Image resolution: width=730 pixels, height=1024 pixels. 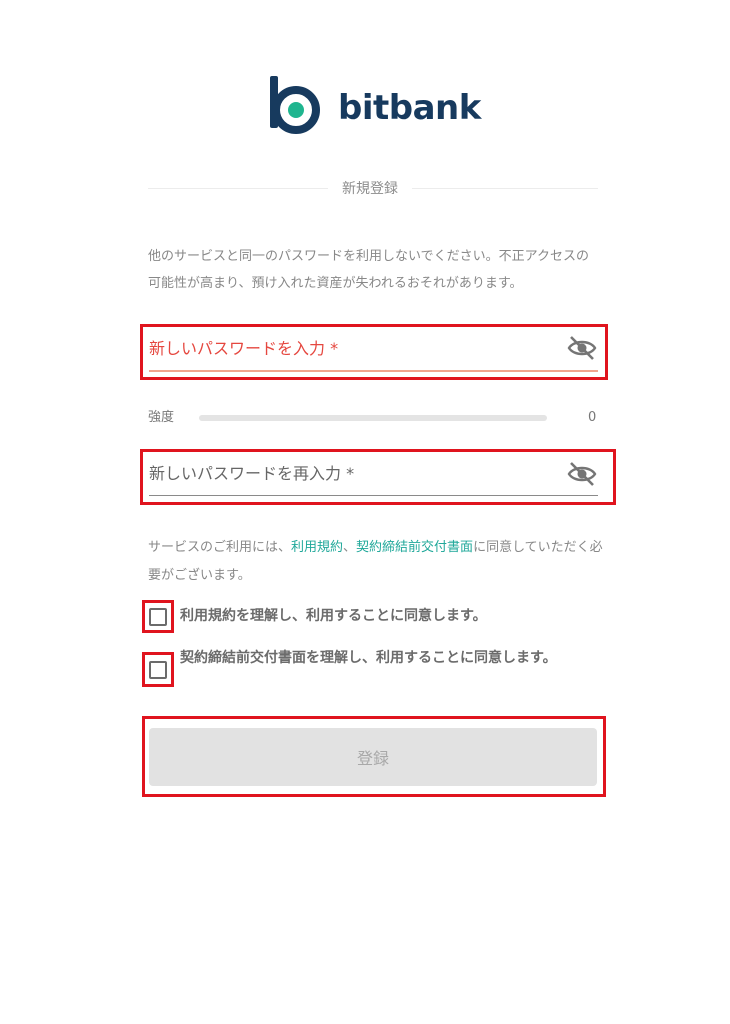 What do you see at coordinates (243, 349) in the screenshot?
I see `password-field-label: 新しいパスワードを入力 *` at bounding box center [243, 349].